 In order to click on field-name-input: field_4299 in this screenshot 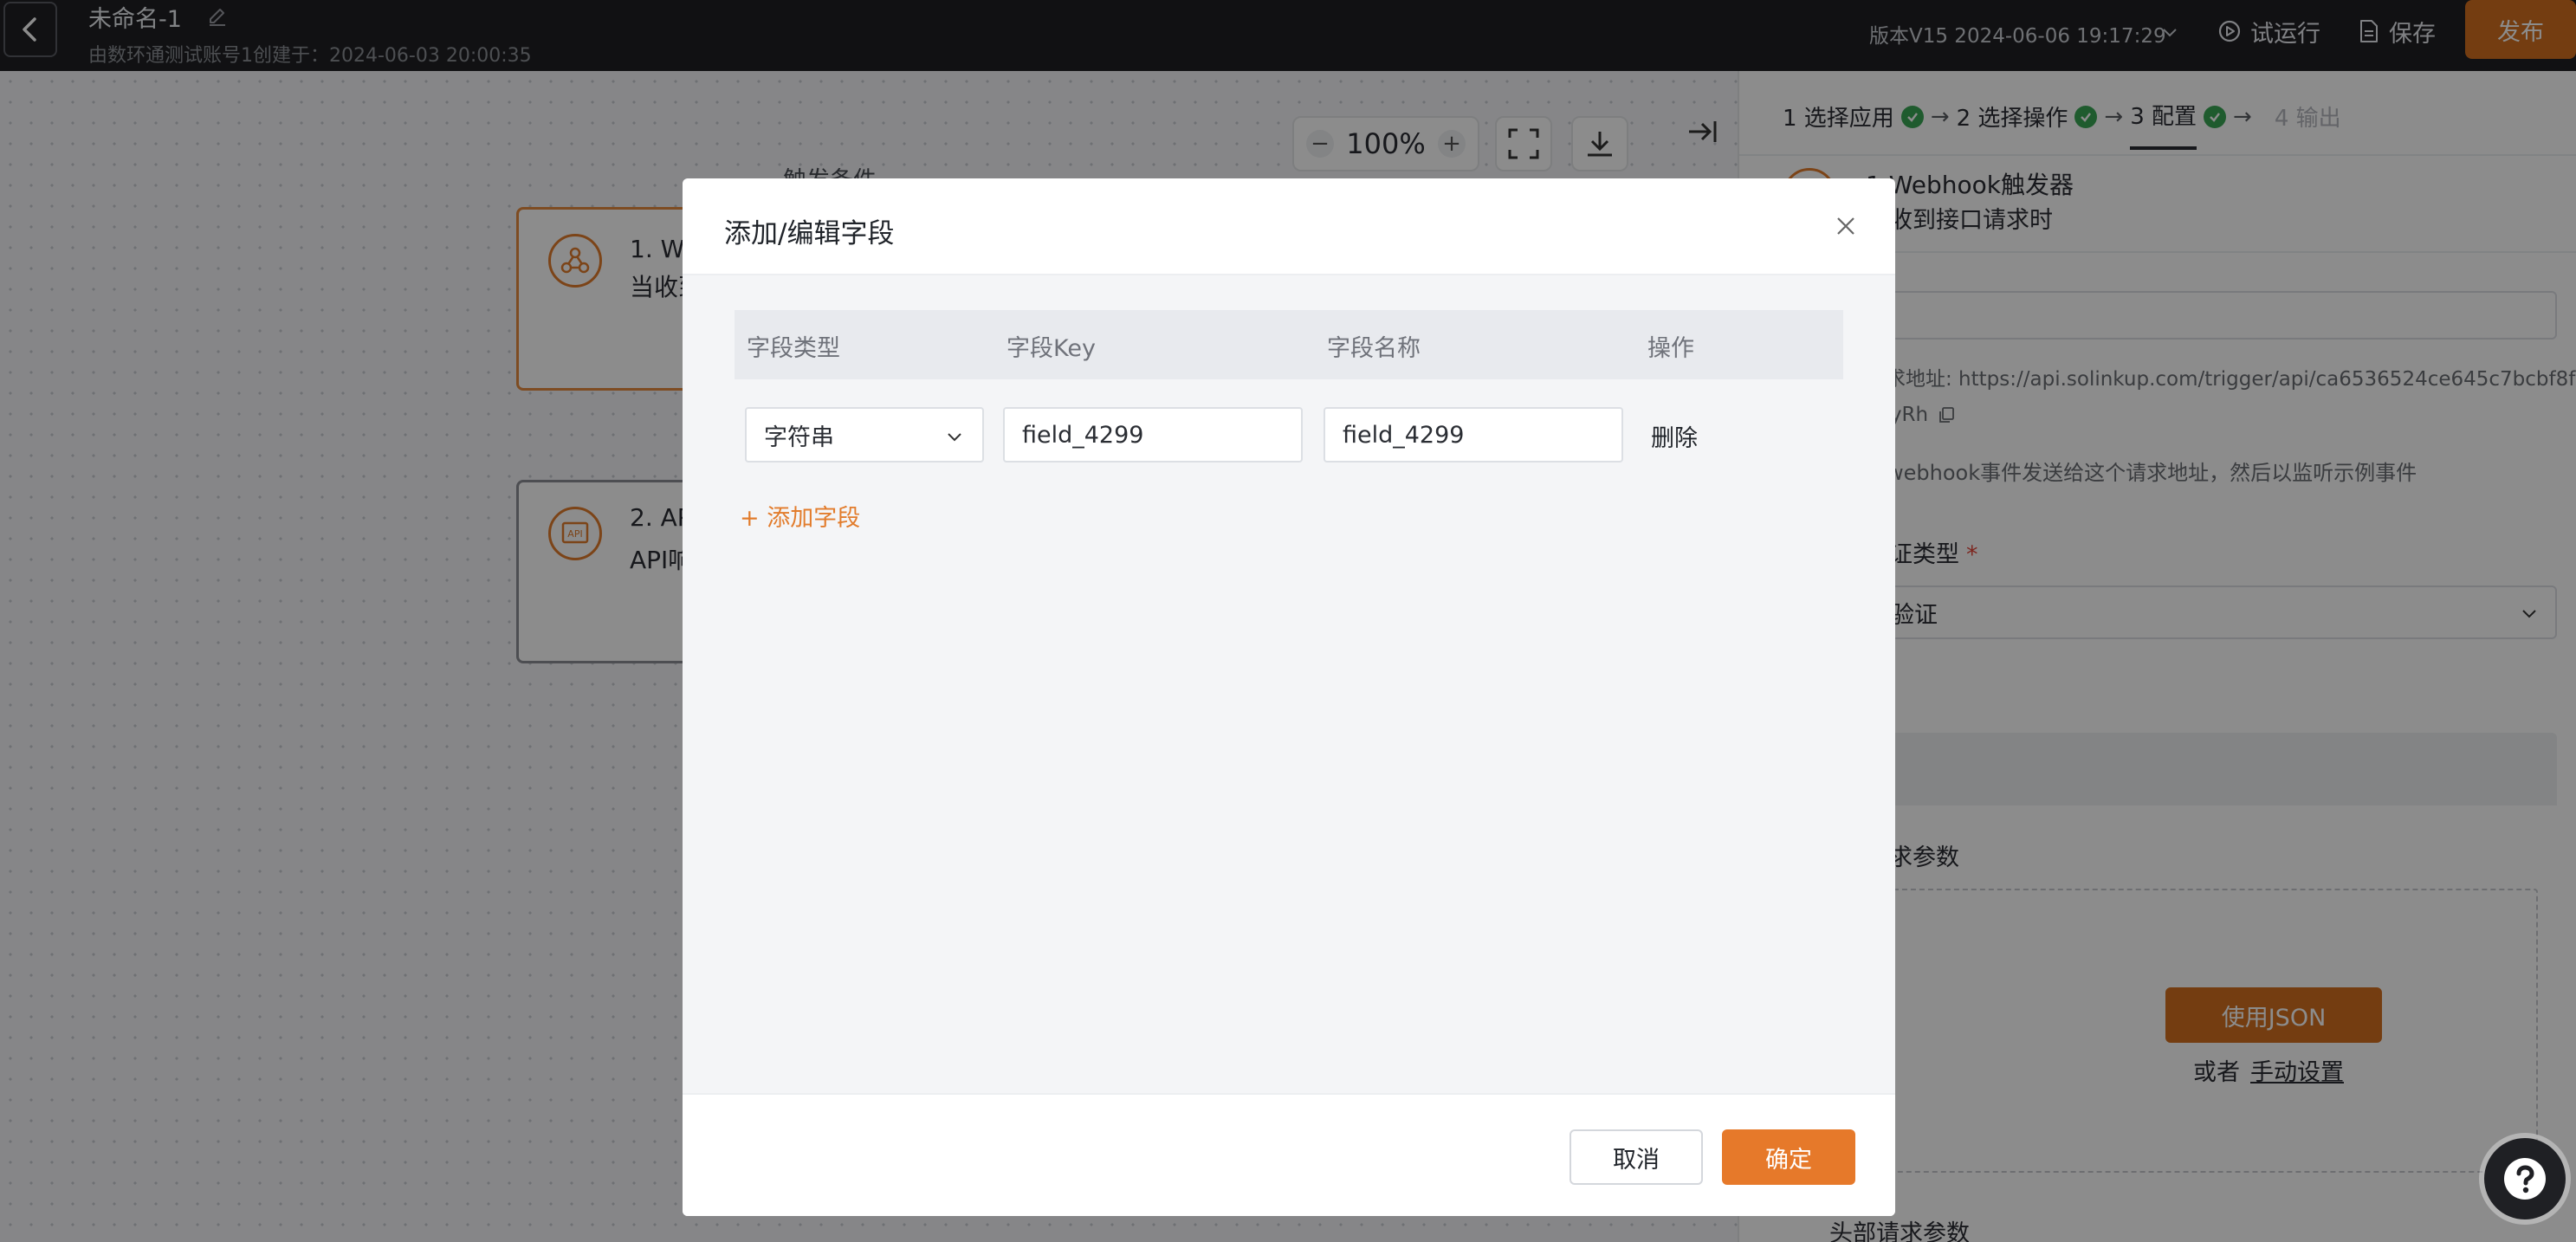, I will do `click(1473, 435)`.